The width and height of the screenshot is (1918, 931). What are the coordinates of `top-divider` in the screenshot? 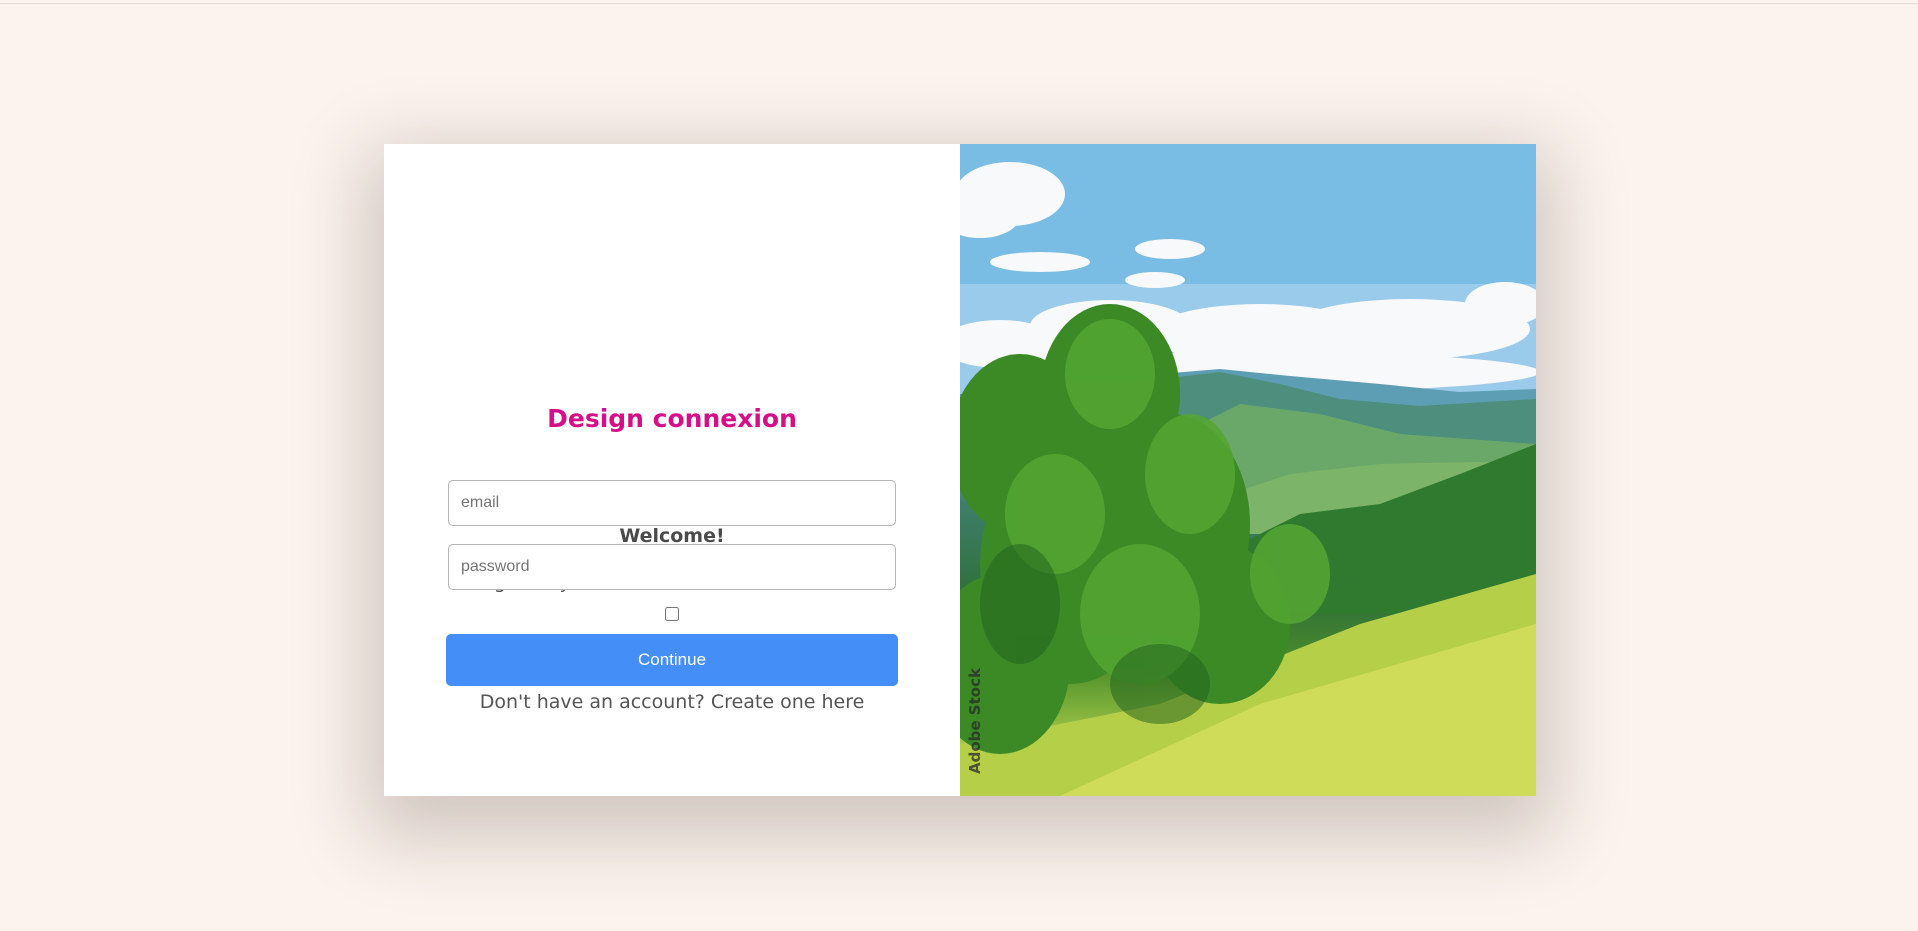 It's located at (959, 3).